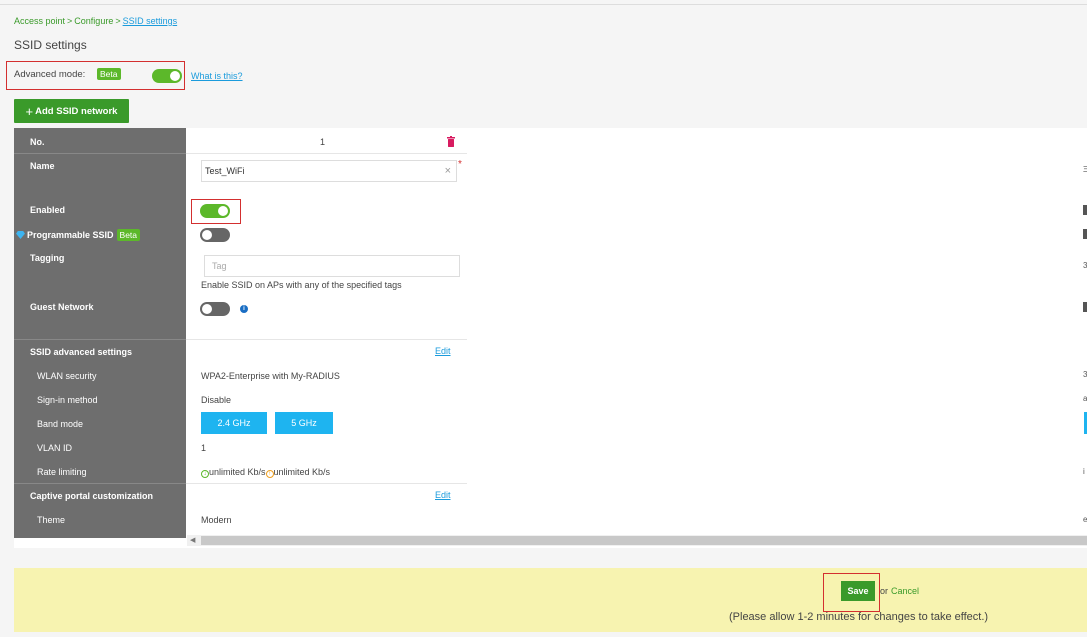 This screenshot has height=637, width=1087. What do you see at coordinates (50, 45) in the screenshot?
I see `page-title: SSID settings` at bounding box center [50, 45].